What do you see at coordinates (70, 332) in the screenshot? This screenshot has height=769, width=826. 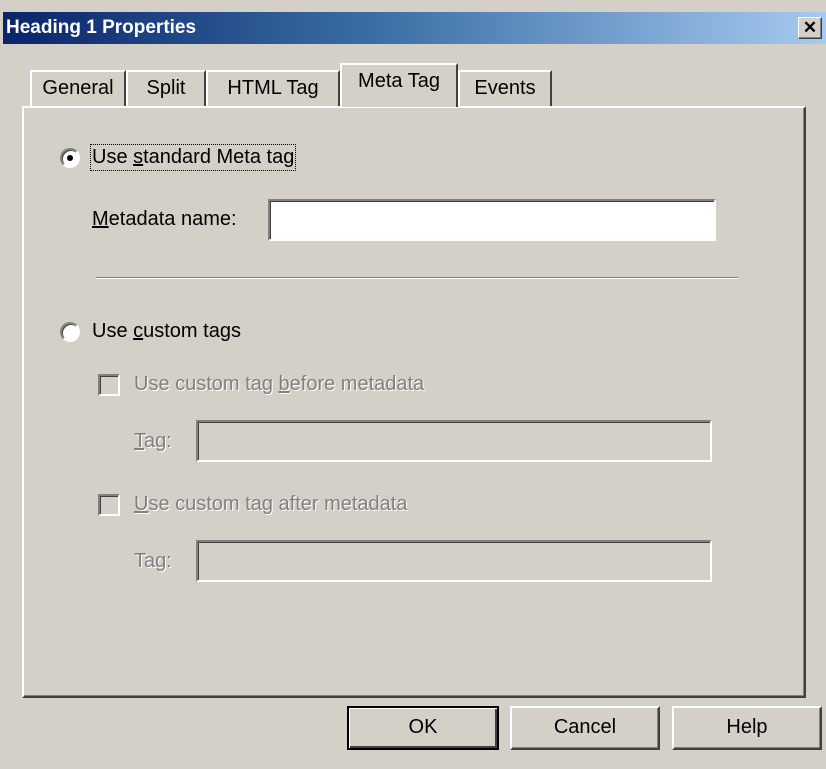 I see `custom-tags-radio` at bounding box center [70, 332].